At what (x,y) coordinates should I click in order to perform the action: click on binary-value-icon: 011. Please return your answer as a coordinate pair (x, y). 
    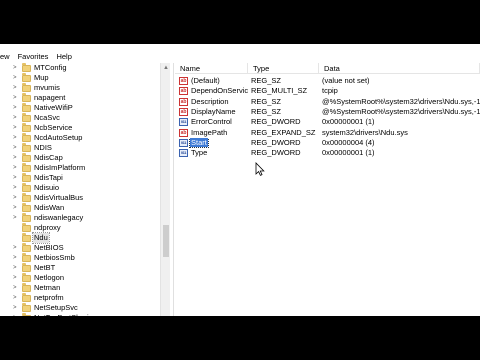
    Looking at the image, I should click on (183, 122).